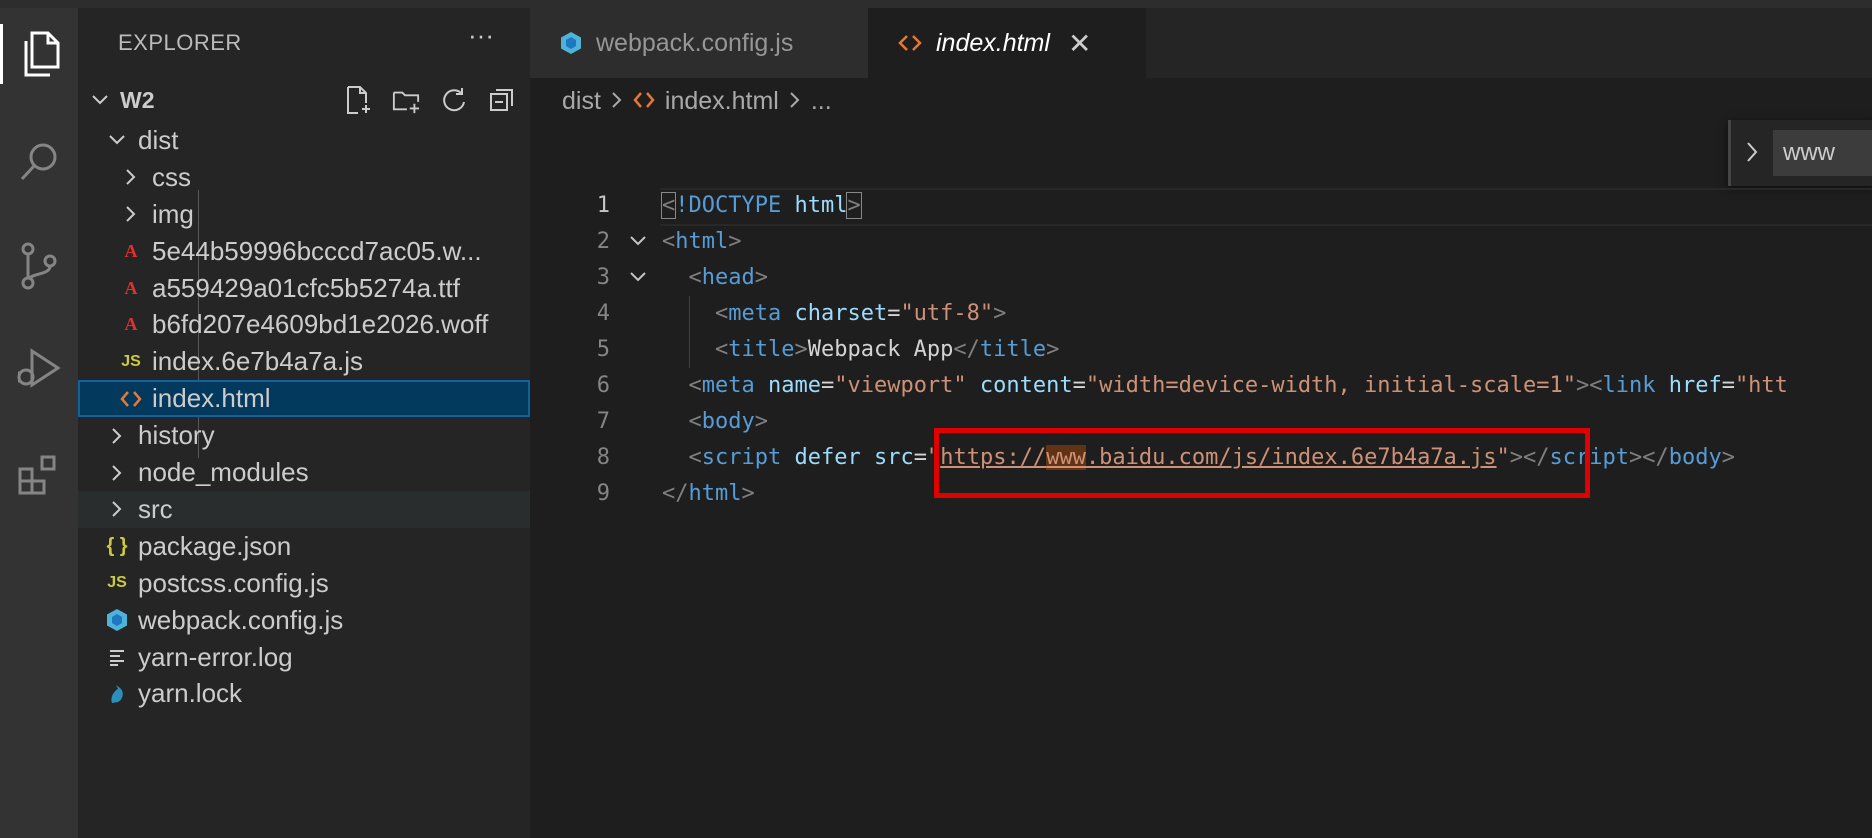 The width and height of the screenshot is (1872, 838). I want to click on new-file-icon, so click(358, 100).